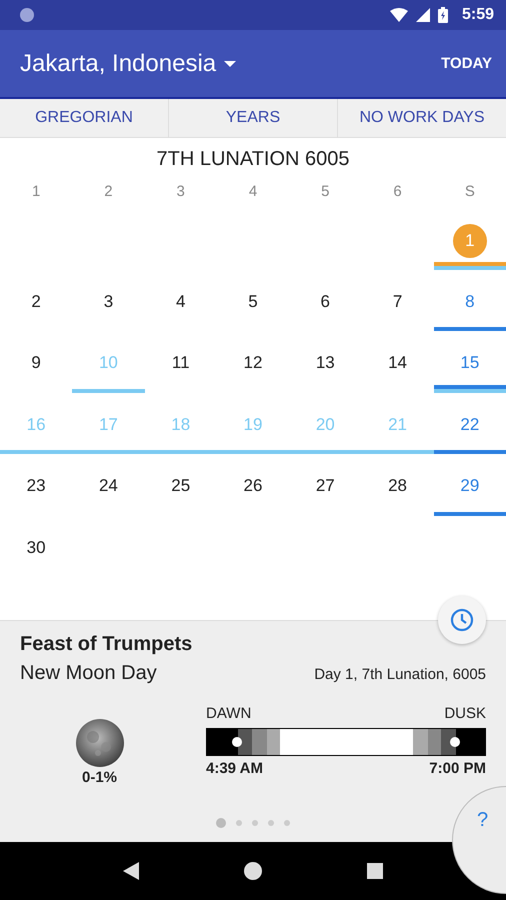  I want to click on day-number: 3, so click(109, 302).